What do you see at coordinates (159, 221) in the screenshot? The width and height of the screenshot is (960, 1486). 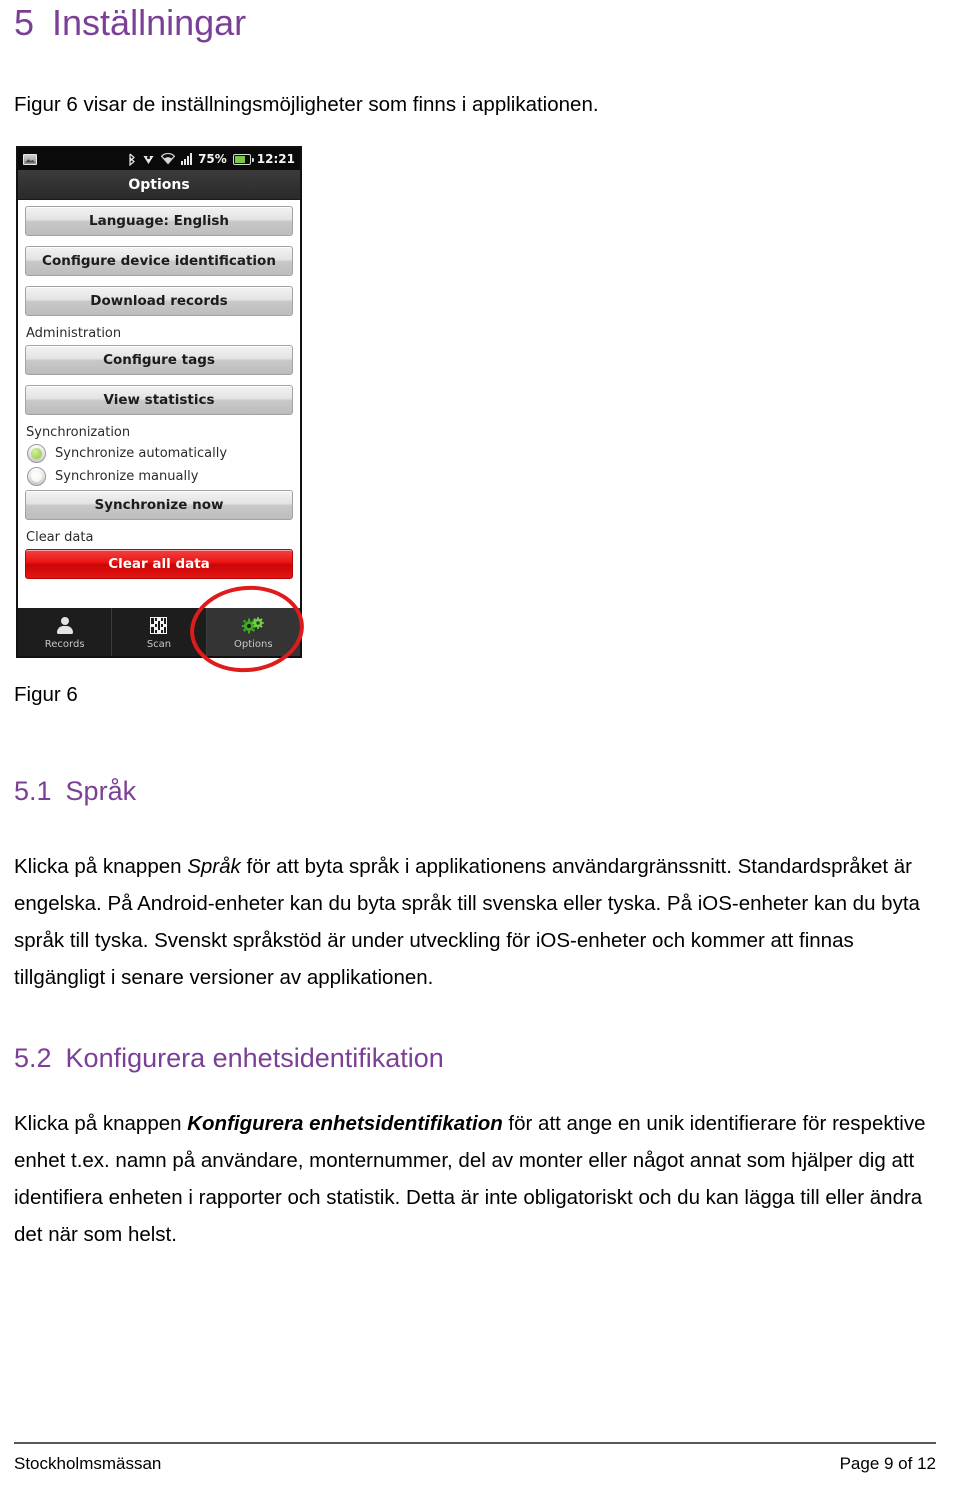 I see `language-button: Language: English` at bounding box center [159, 221].